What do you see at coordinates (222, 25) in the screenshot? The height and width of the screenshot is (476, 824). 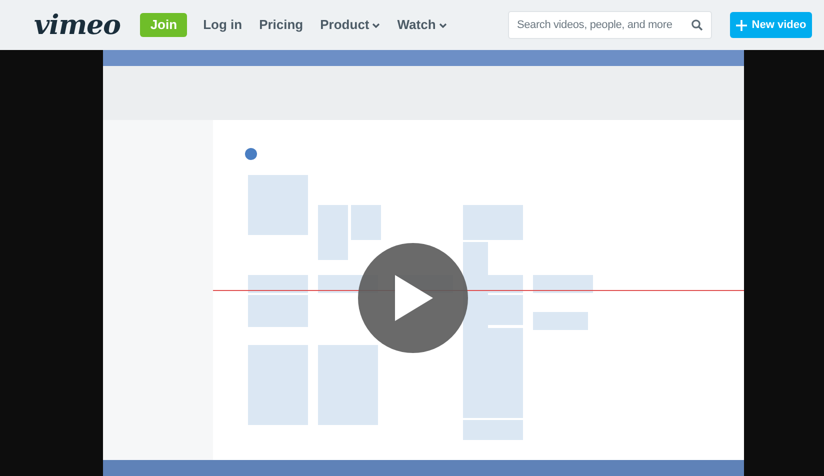 I see `nav-link: Log in` at bounding box center [222, 25].